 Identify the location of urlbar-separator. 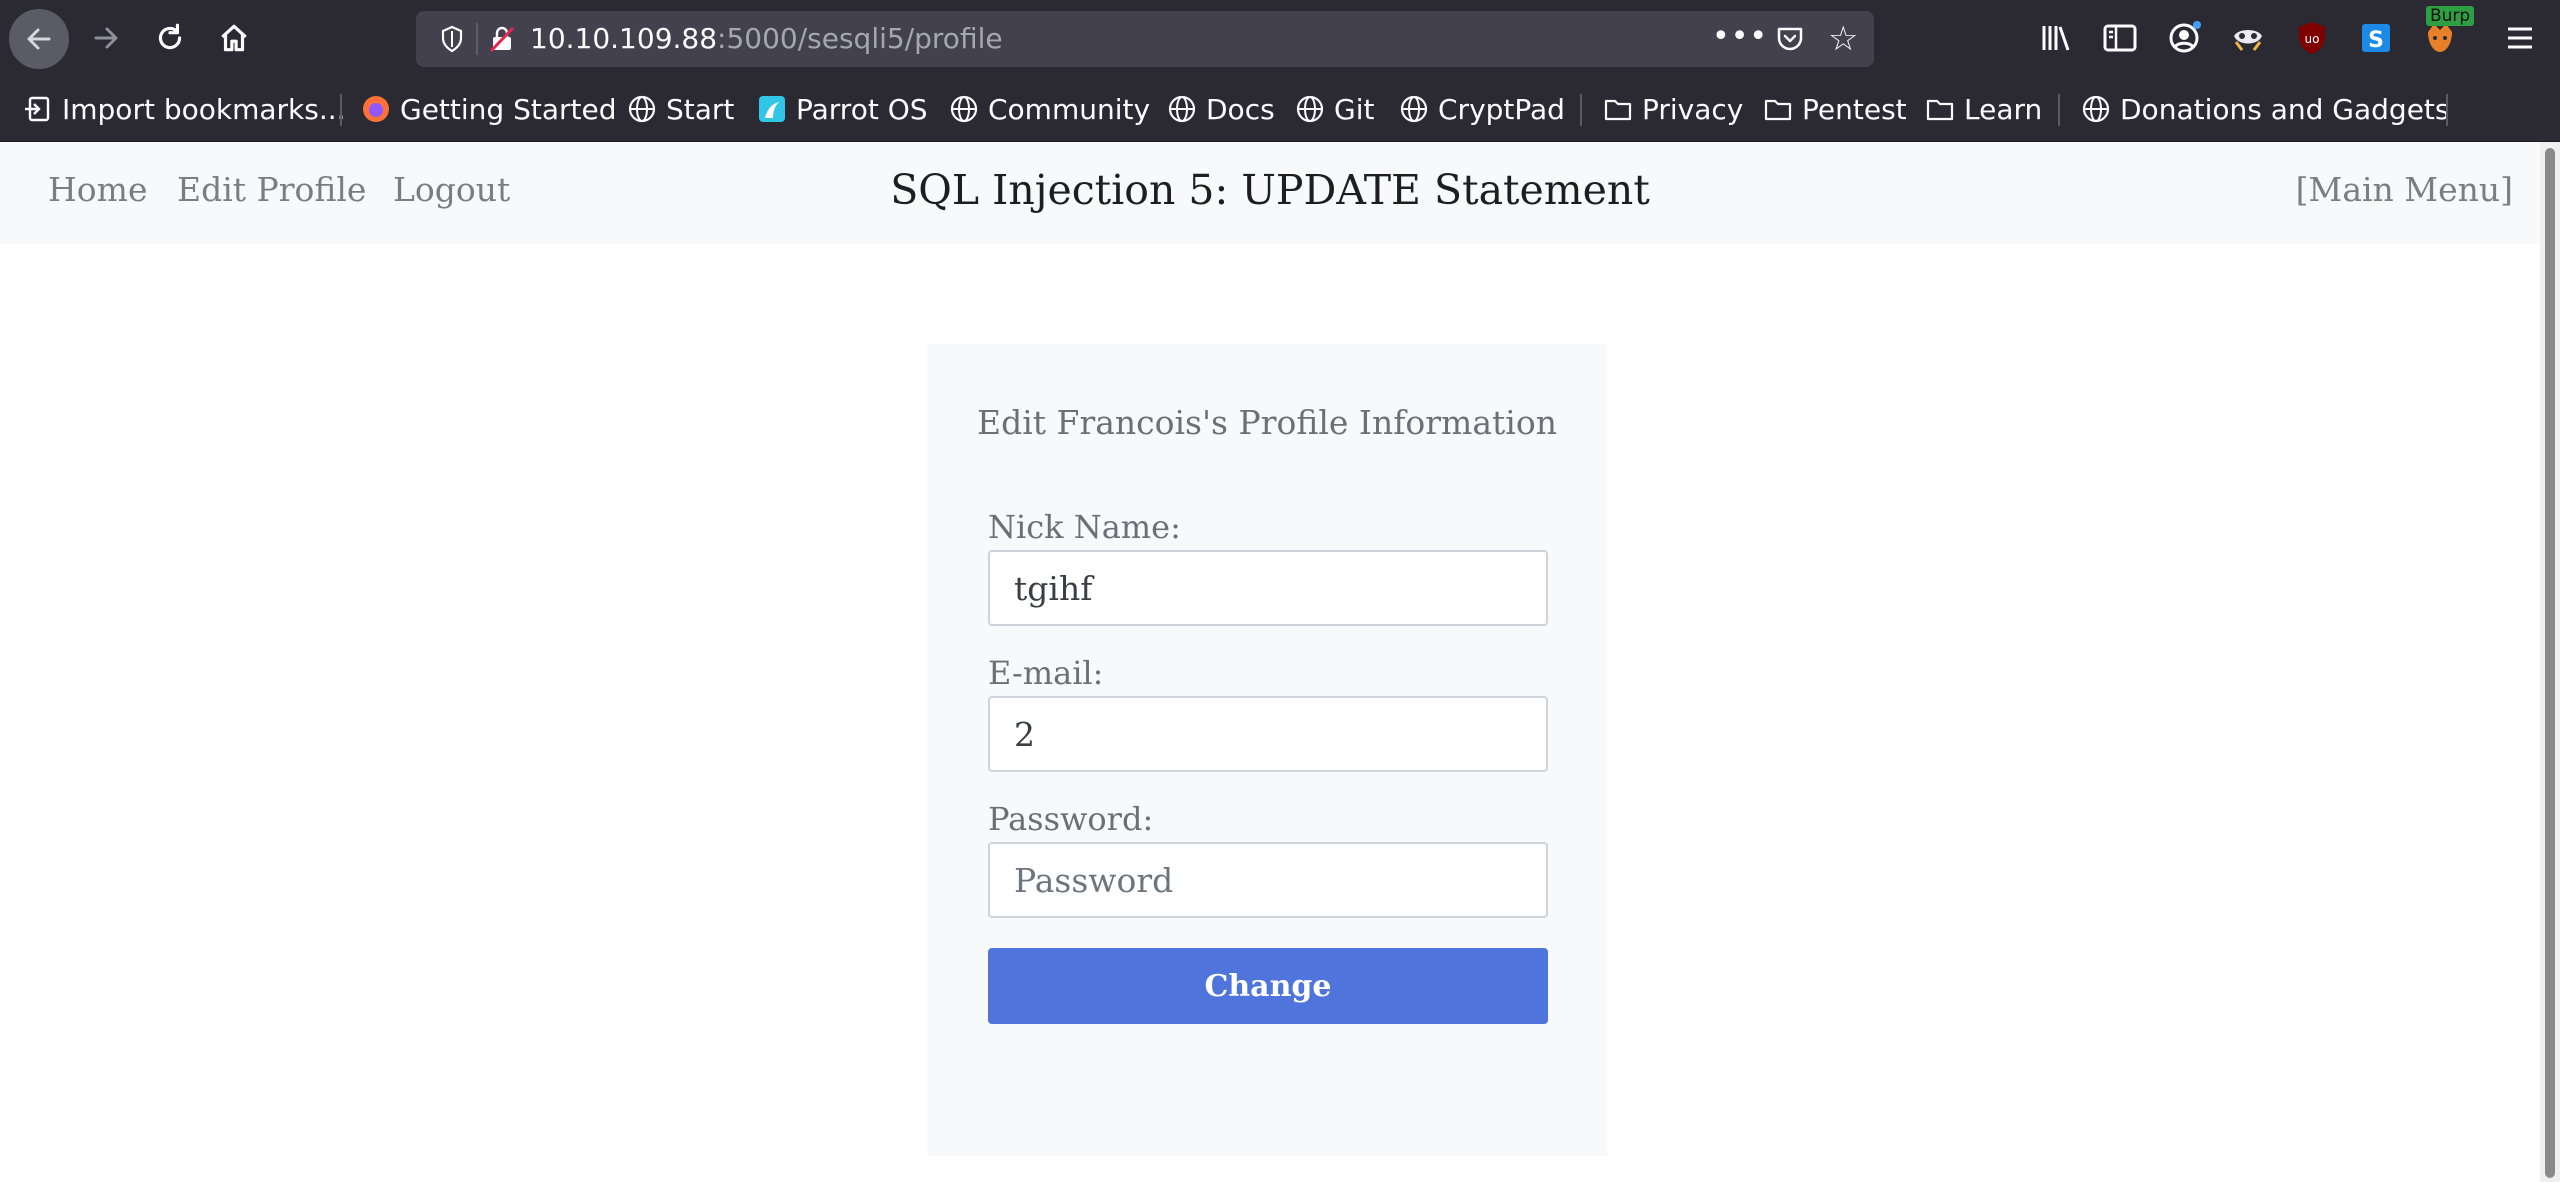
(477, 39).